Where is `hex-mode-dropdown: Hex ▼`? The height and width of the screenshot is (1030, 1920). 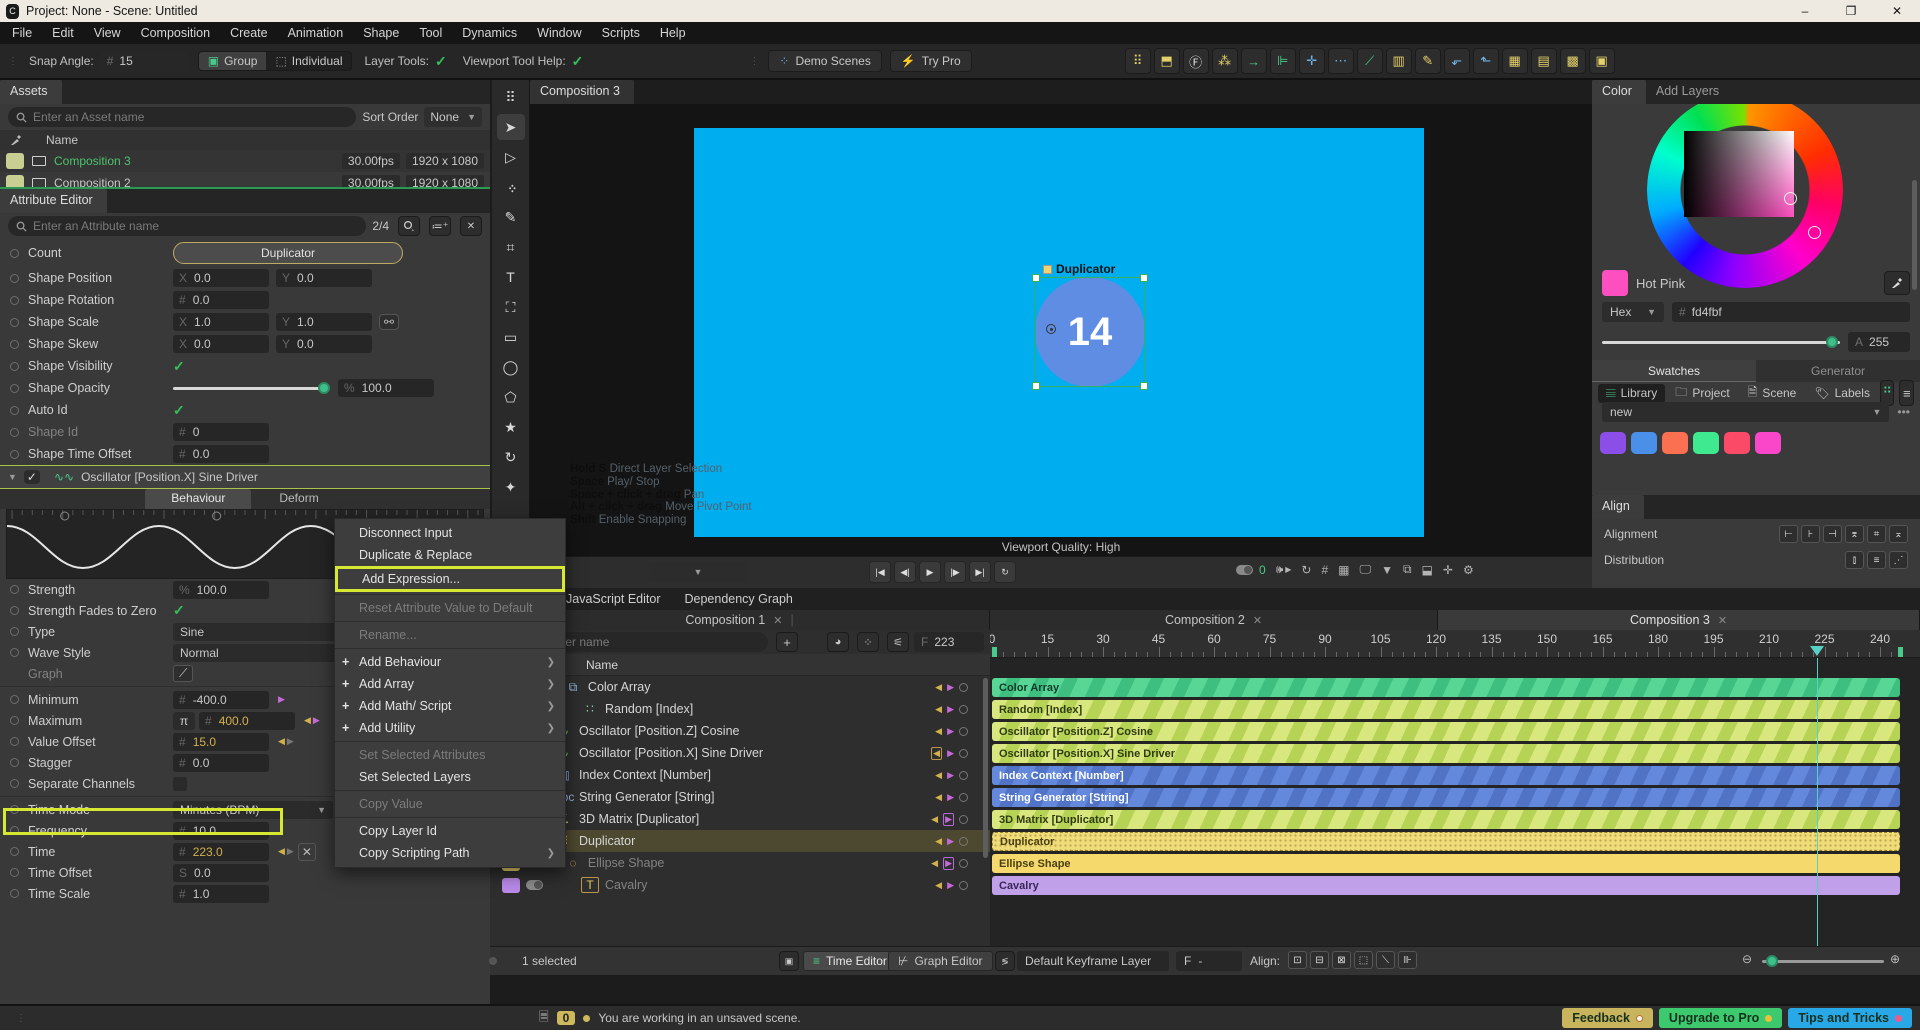
hex-mode-dropdown: Hex ▼ is located at coordinates (1633, 312).